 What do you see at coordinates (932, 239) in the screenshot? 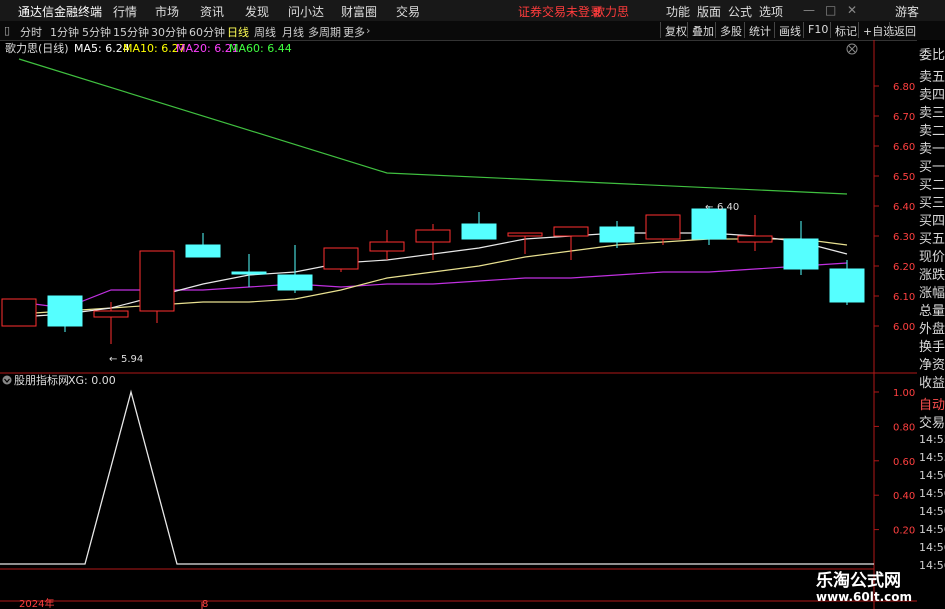
I see `quote-label-bid5: 买五` at bounding box center [932, 239].